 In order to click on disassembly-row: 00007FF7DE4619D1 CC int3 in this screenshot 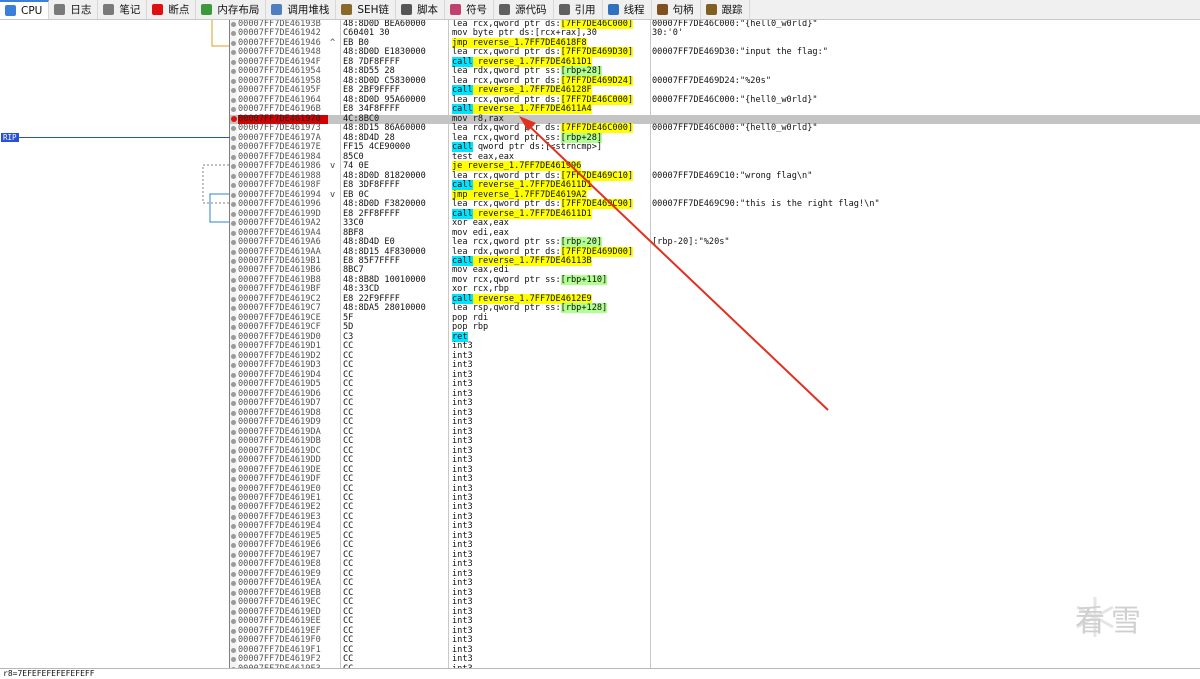, I will do `click(715, 347)`.